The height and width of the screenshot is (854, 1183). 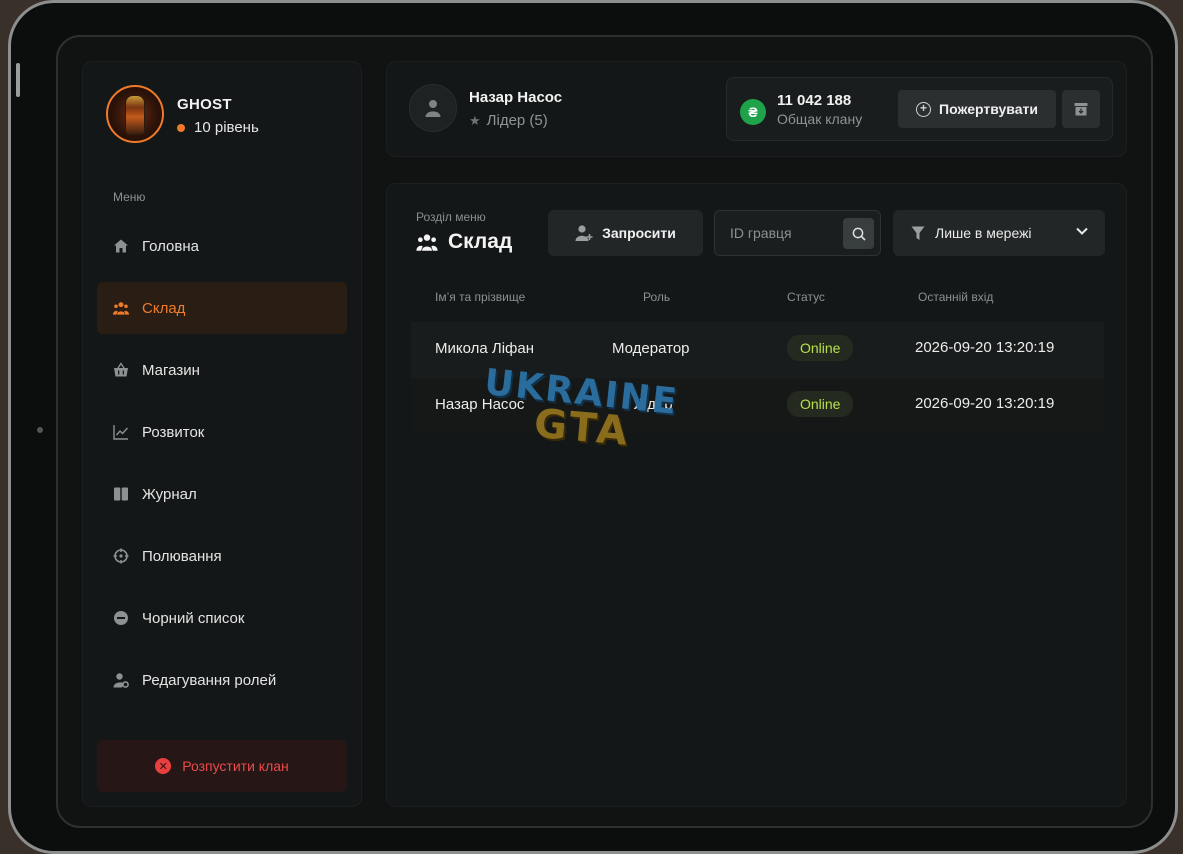 What do you see at coordinates (222, 246) in the screenshot?
I see `sidebar-item-home: Головна` at bounding box center [222, 246].